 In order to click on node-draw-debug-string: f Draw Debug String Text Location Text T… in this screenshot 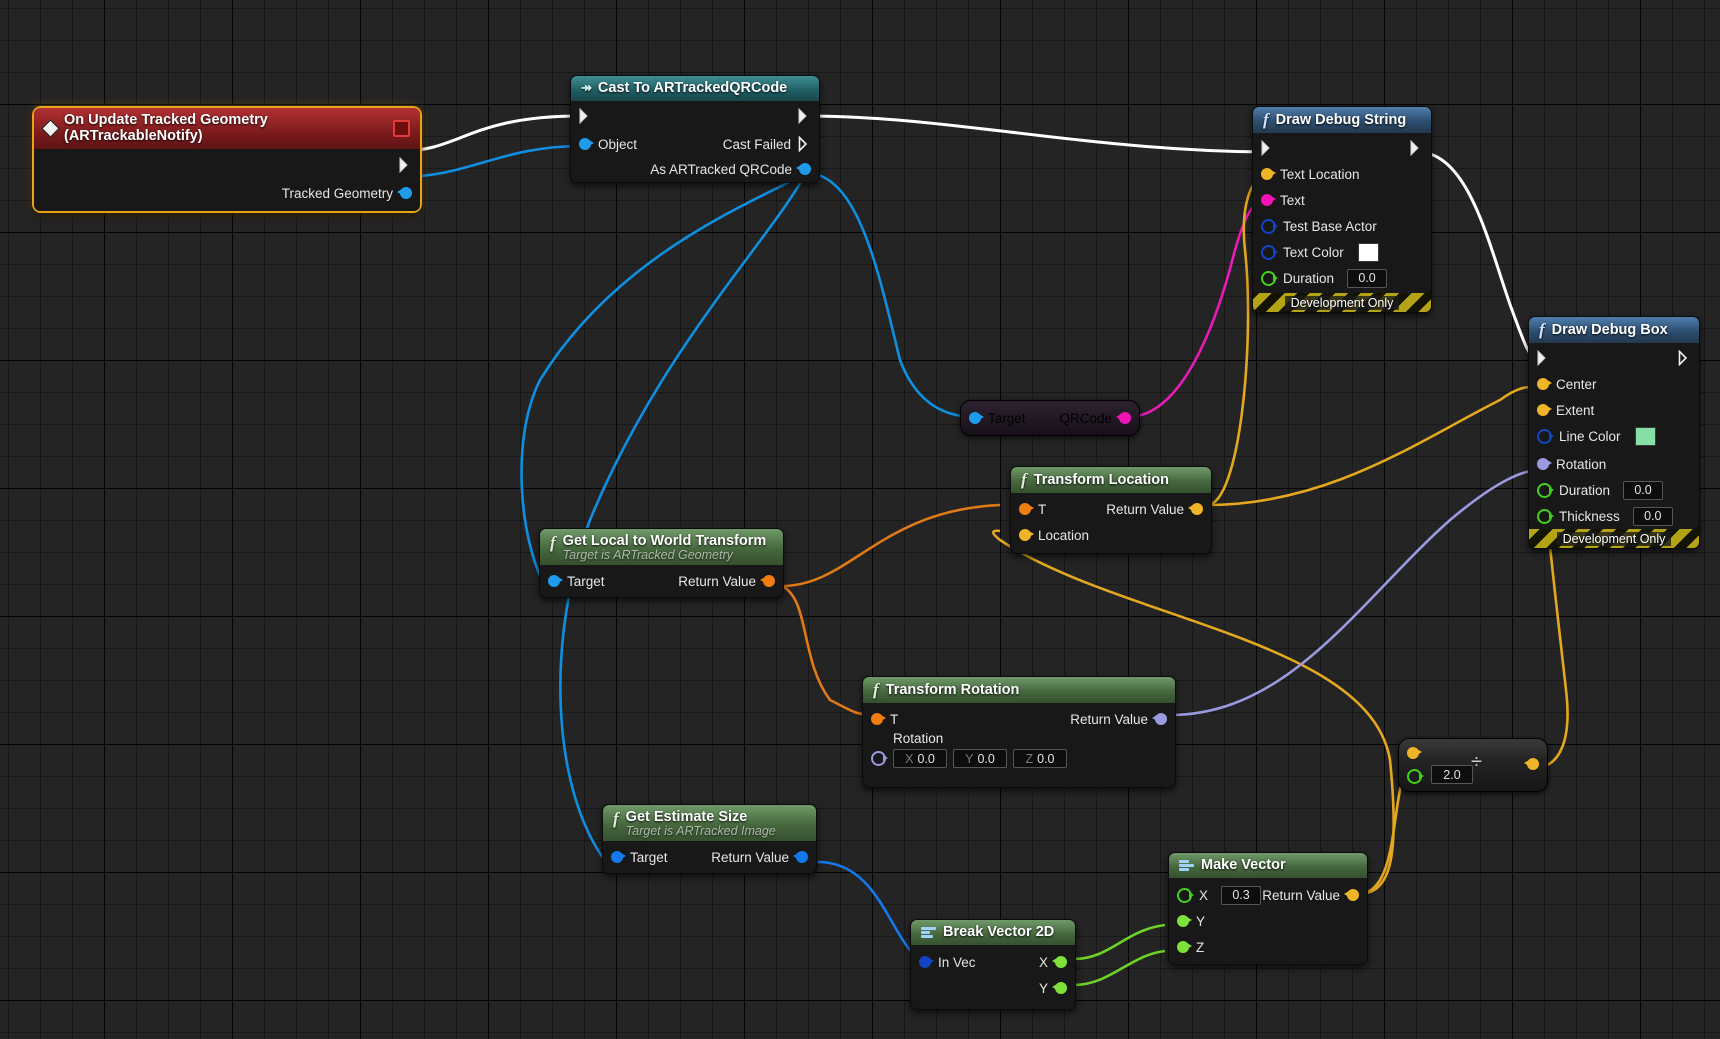, I will do `click(1342, 209)`.